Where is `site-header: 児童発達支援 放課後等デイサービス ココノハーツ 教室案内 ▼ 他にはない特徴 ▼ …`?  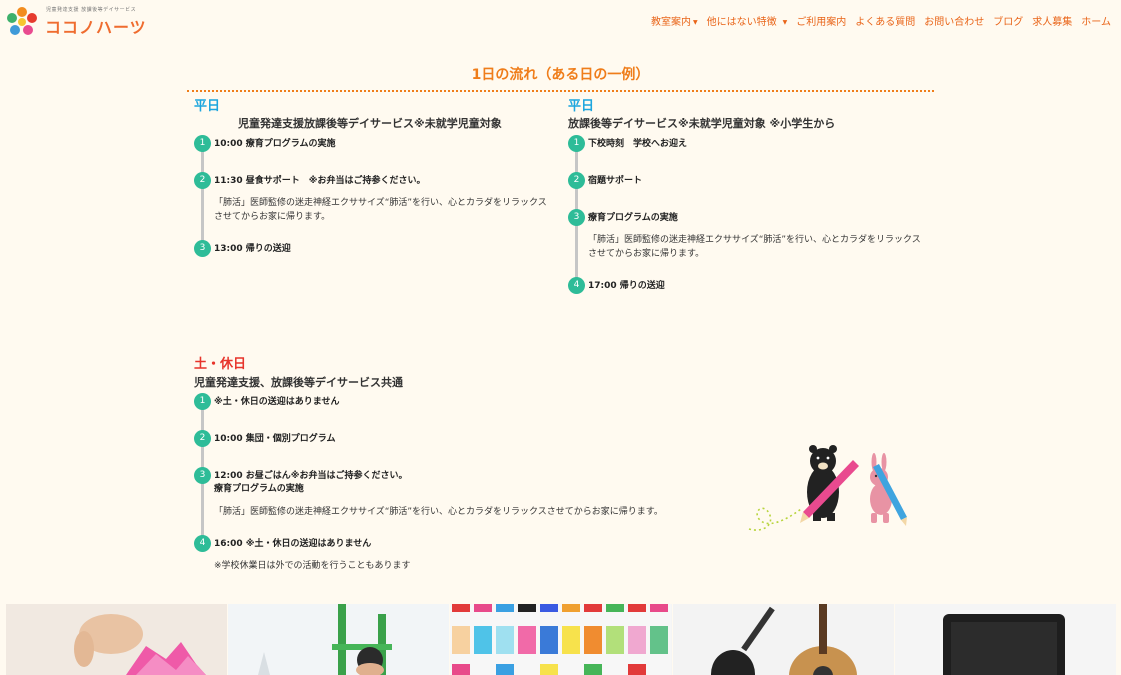 site-header: 児童発達支援 放課後等デイサービス ココノハーツ 教室案内 ▼ 他にはない特徴 ▼ … is located at coordinates (560, 20).